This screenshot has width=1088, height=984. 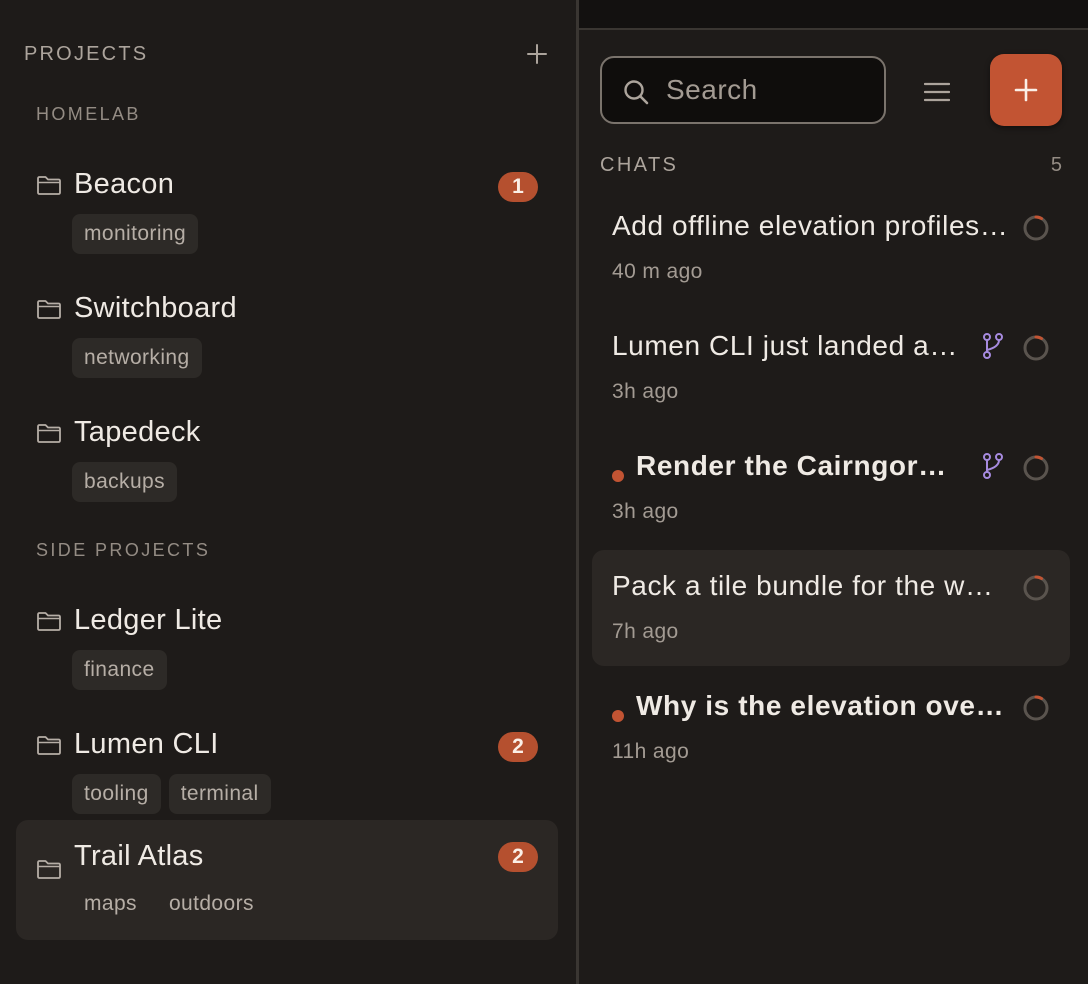 I want to click on project-tags: maps outdoors, so click(x=169, y=904).